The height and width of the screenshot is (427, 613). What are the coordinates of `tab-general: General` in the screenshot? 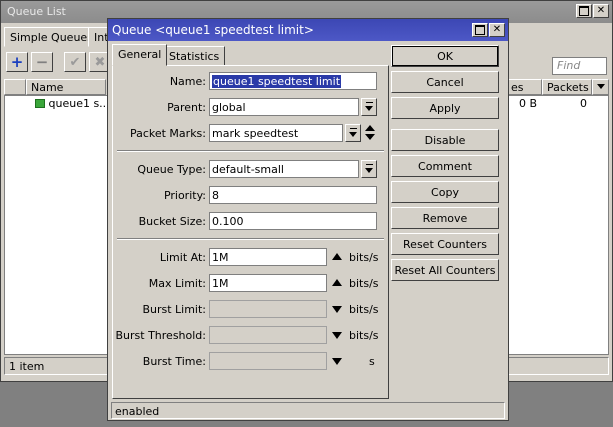 It's located at (140, 55).